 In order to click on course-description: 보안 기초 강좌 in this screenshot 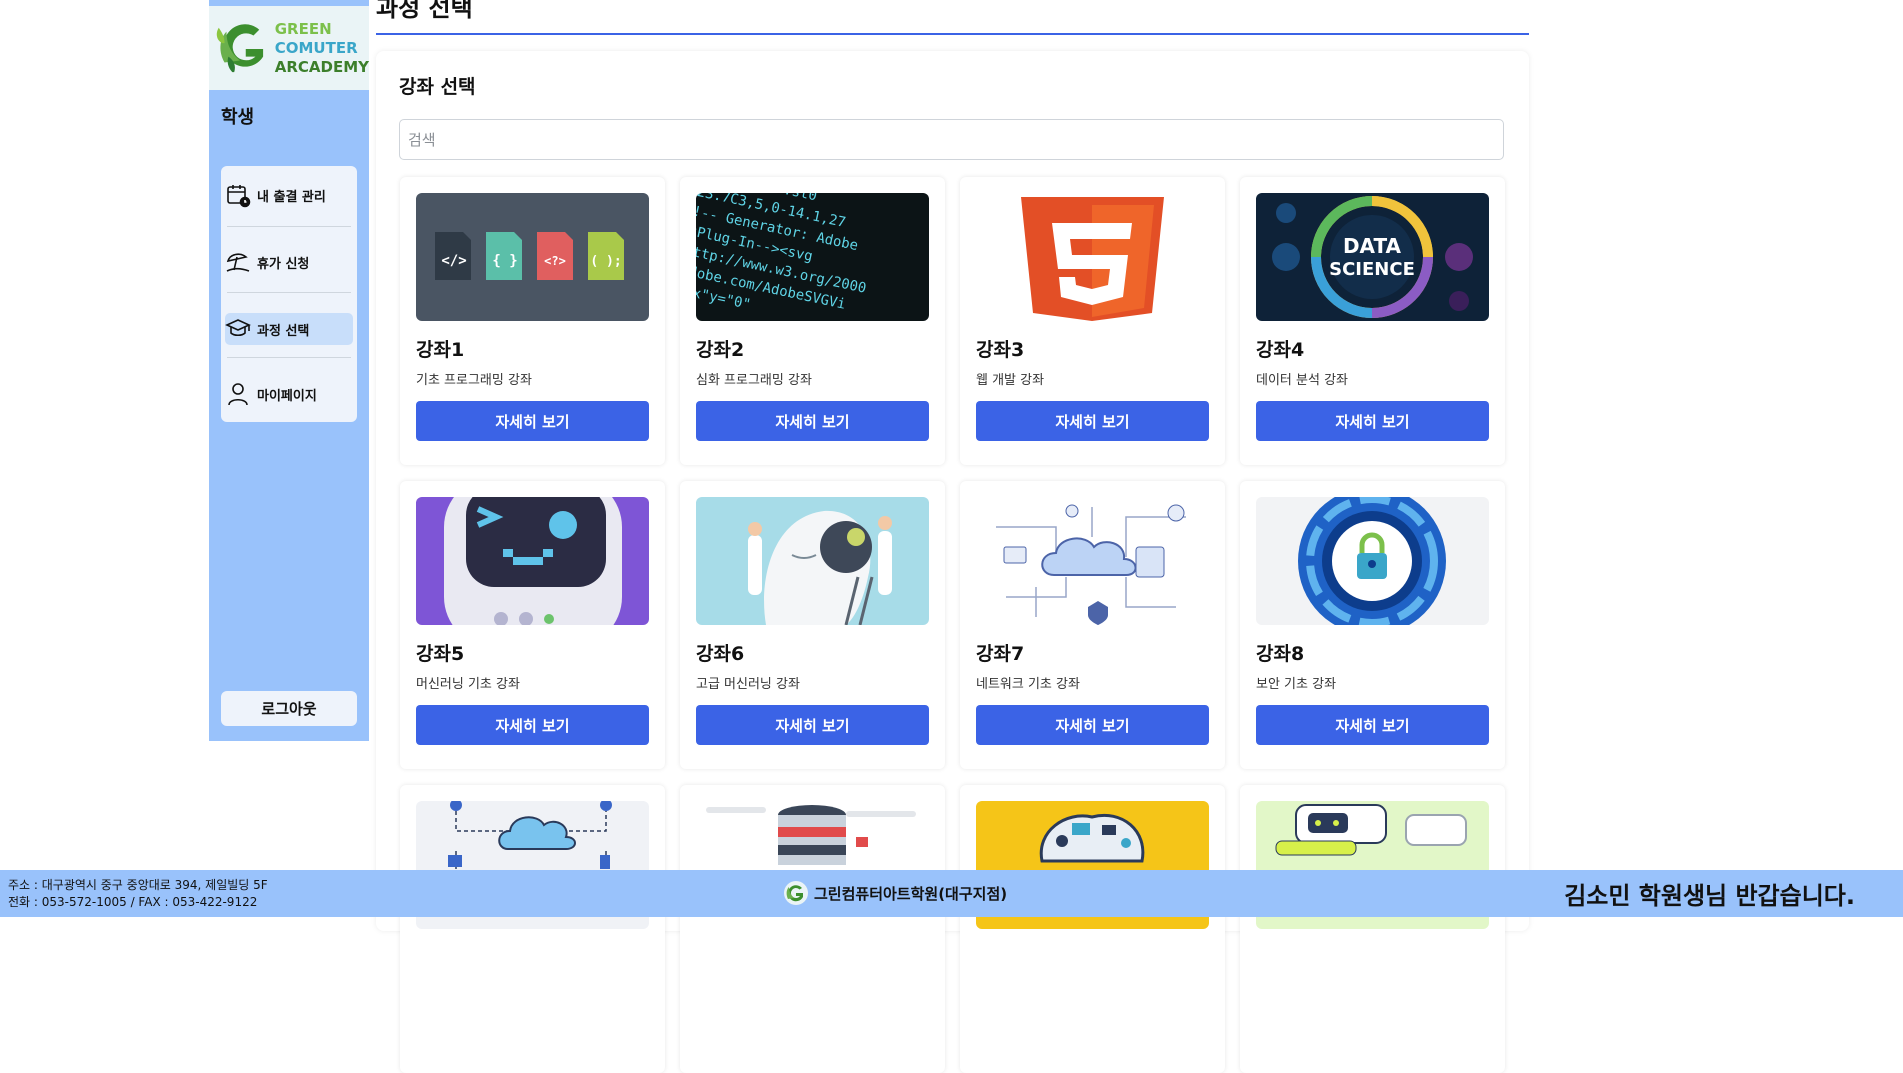, I will do `click(1296, 684)`.